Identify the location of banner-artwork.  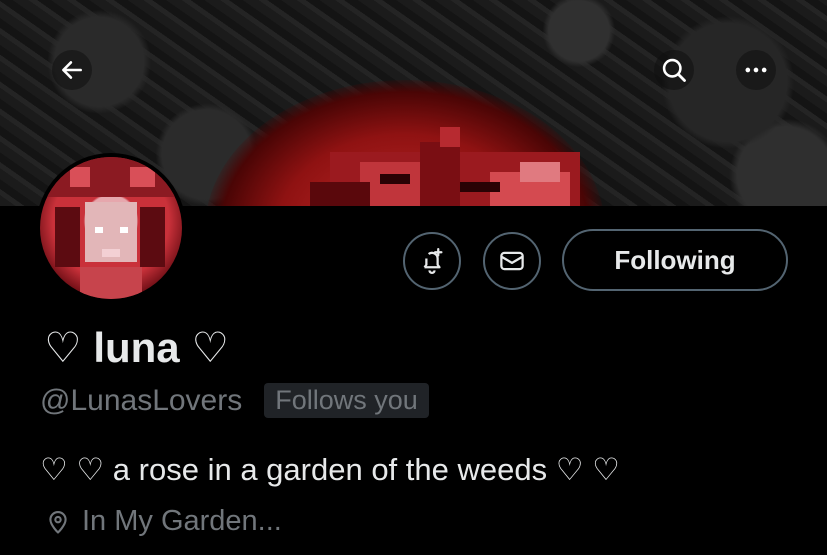
(445, 166).